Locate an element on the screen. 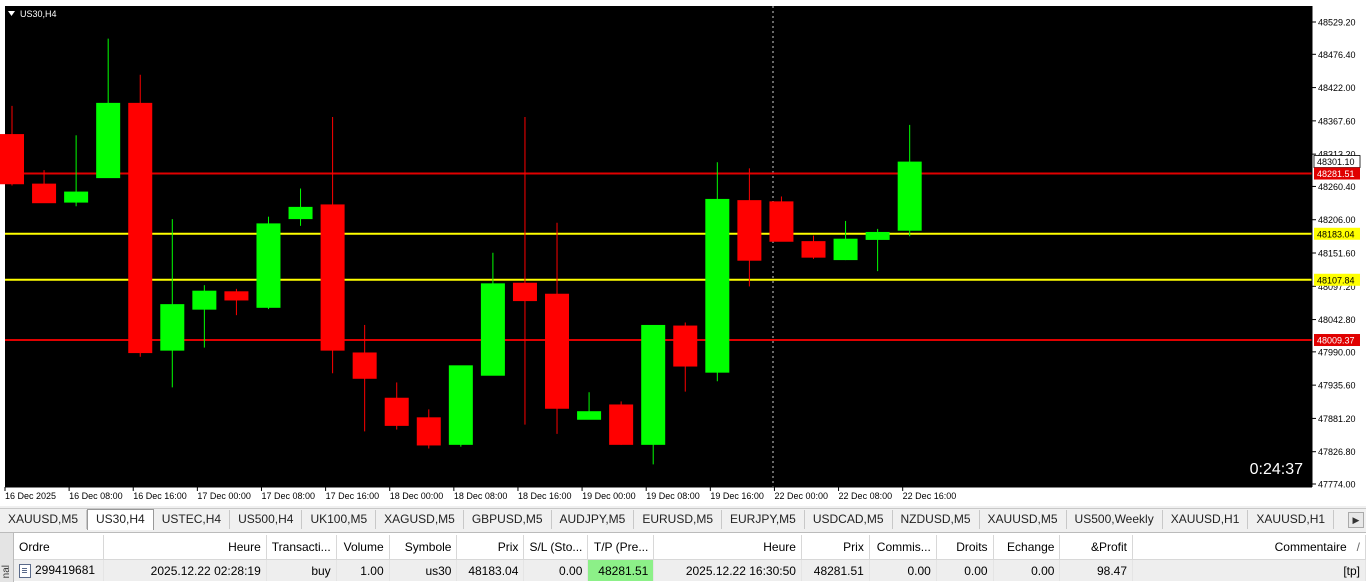 This screenshot has width=1366, height=582. y-tick-label: 47881.20 is located at coordinates (1337, 419).